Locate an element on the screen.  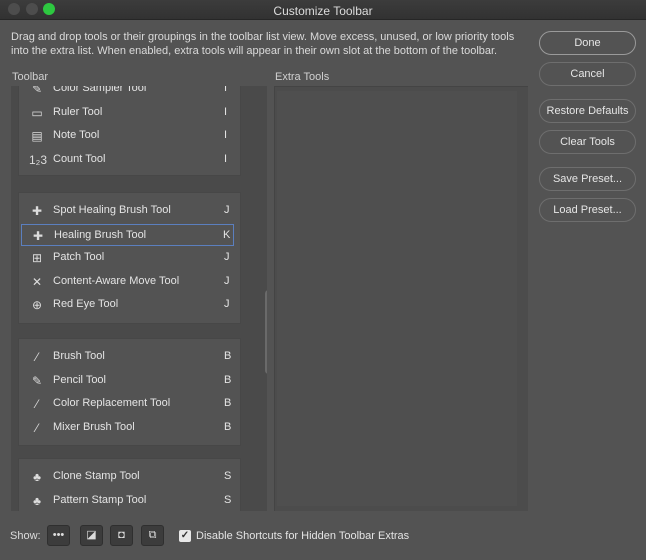
tool-row: ▤ Note Tool I is located at coordinates (130, 136).